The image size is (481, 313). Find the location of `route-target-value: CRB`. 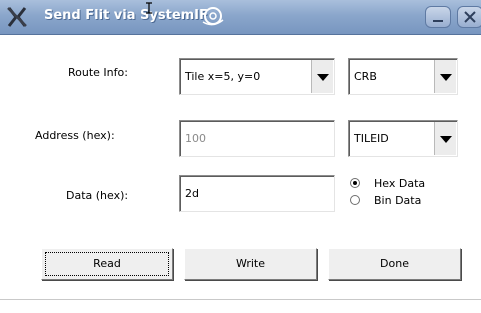

route-target-value: CRB is located at coordinates (365, 76).